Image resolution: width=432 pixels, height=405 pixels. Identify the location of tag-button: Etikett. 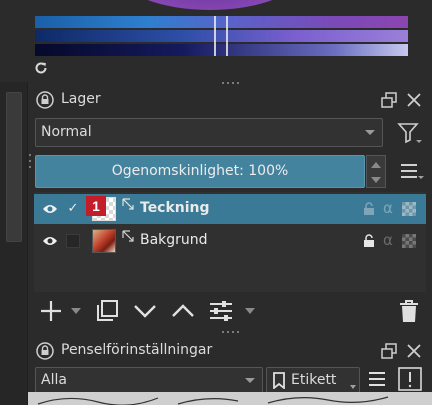
(313, 380).